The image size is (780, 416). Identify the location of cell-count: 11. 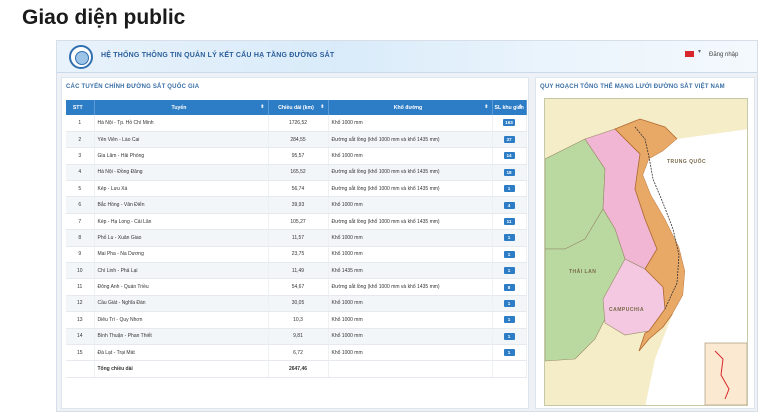
(509, 222).